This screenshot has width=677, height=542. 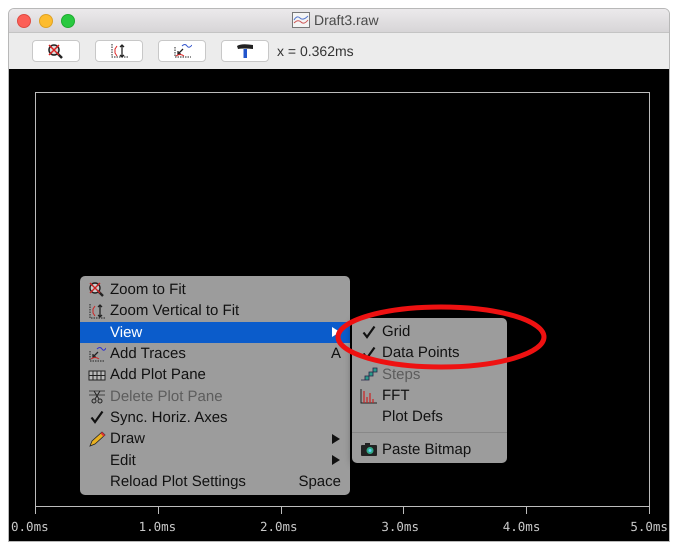 What do you see at coordinates (30, 526) in the screenshot?
I see `tick-label: 0.0ms` at bounding box center [30, 526].